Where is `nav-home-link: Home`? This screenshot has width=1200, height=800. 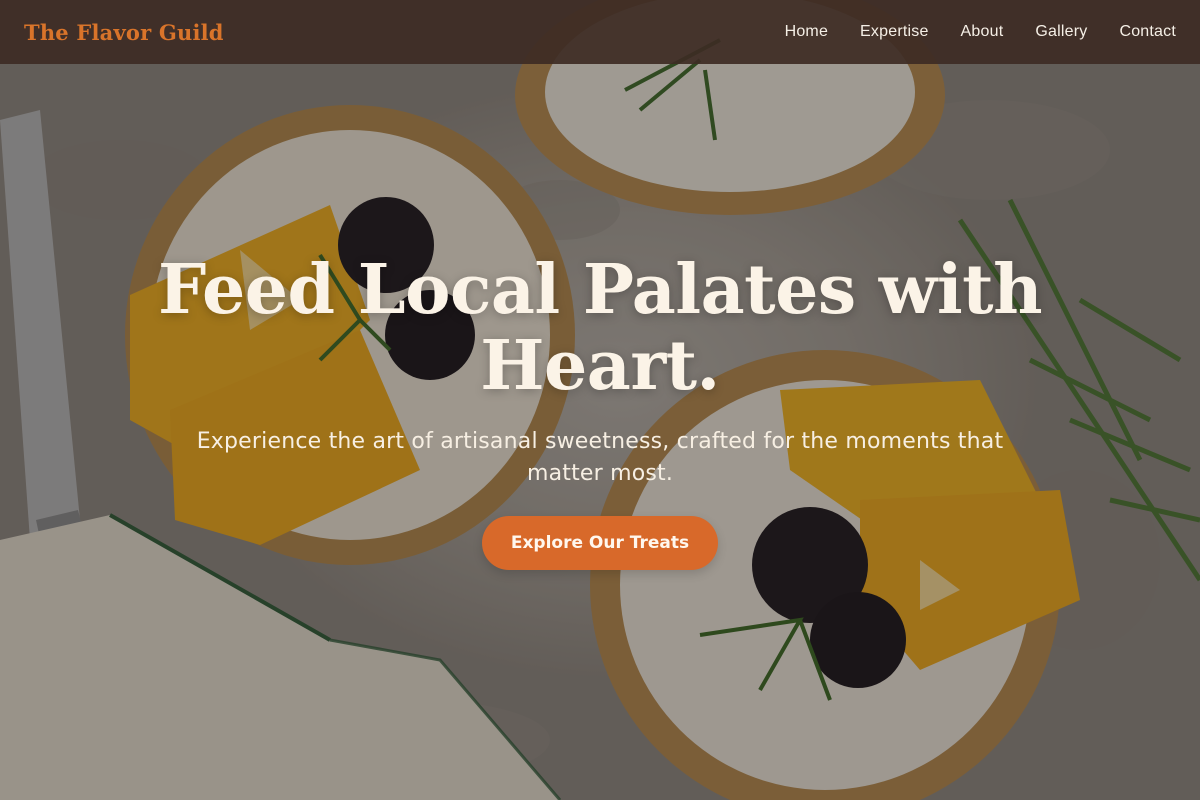 nav-home-link: Home is located at coordinates (806, 32).